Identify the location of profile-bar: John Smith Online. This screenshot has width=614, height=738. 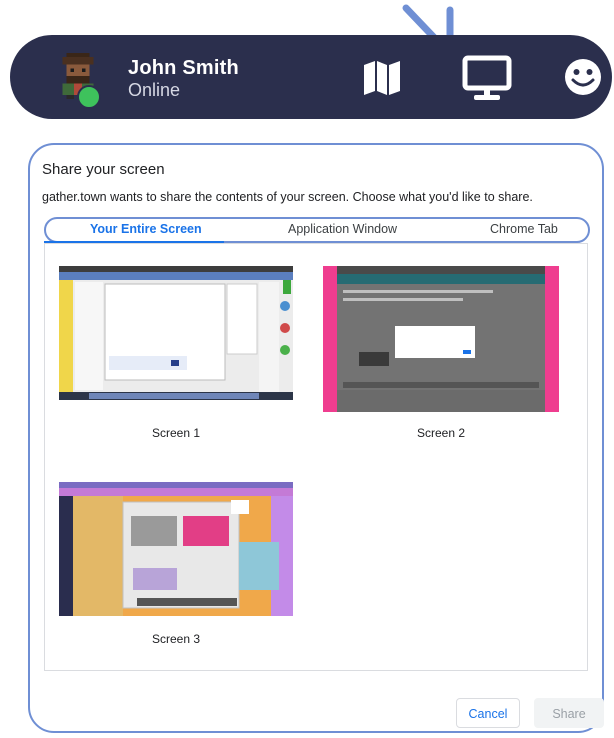
(311, 77).